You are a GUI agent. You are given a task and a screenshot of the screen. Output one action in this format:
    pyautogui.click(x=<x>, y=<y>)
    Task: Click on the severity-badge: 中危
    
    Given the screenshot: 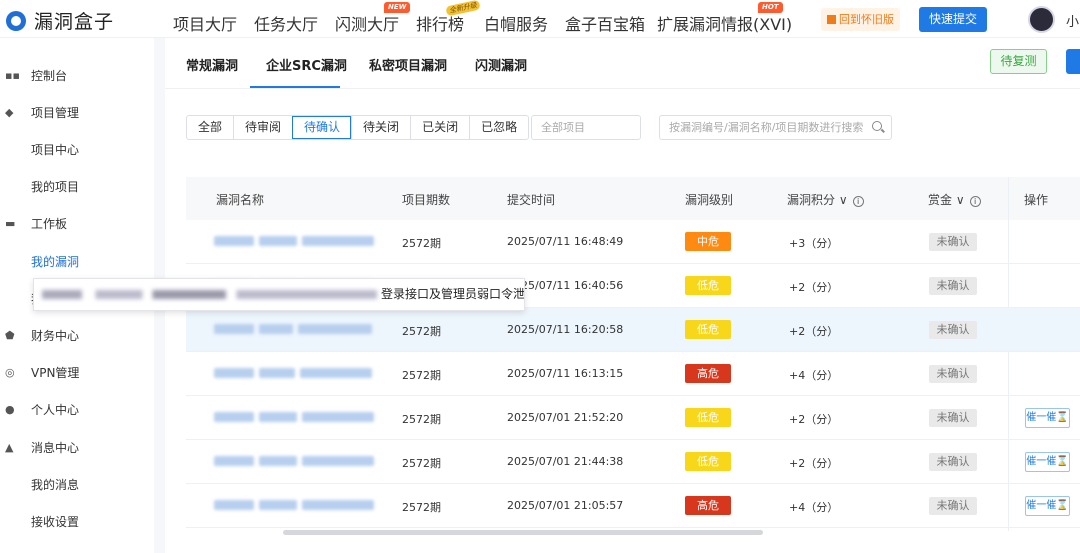 What is the action you would take?
    pyautogui.click(x=708, y=241)
    